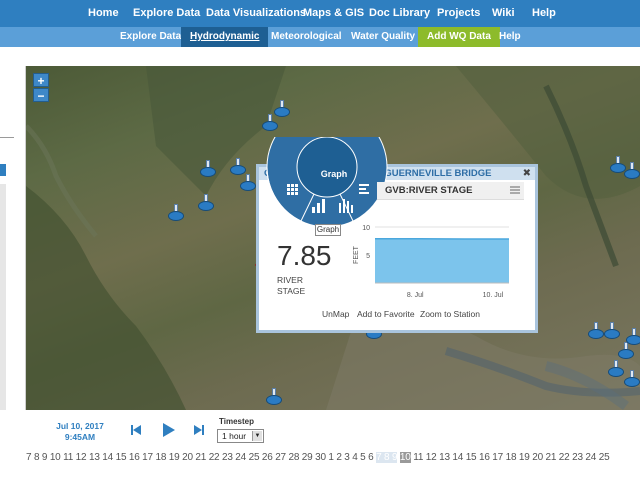 This screenshot has width=640, height=480. I want to click on play-icon, so click(169, 430).